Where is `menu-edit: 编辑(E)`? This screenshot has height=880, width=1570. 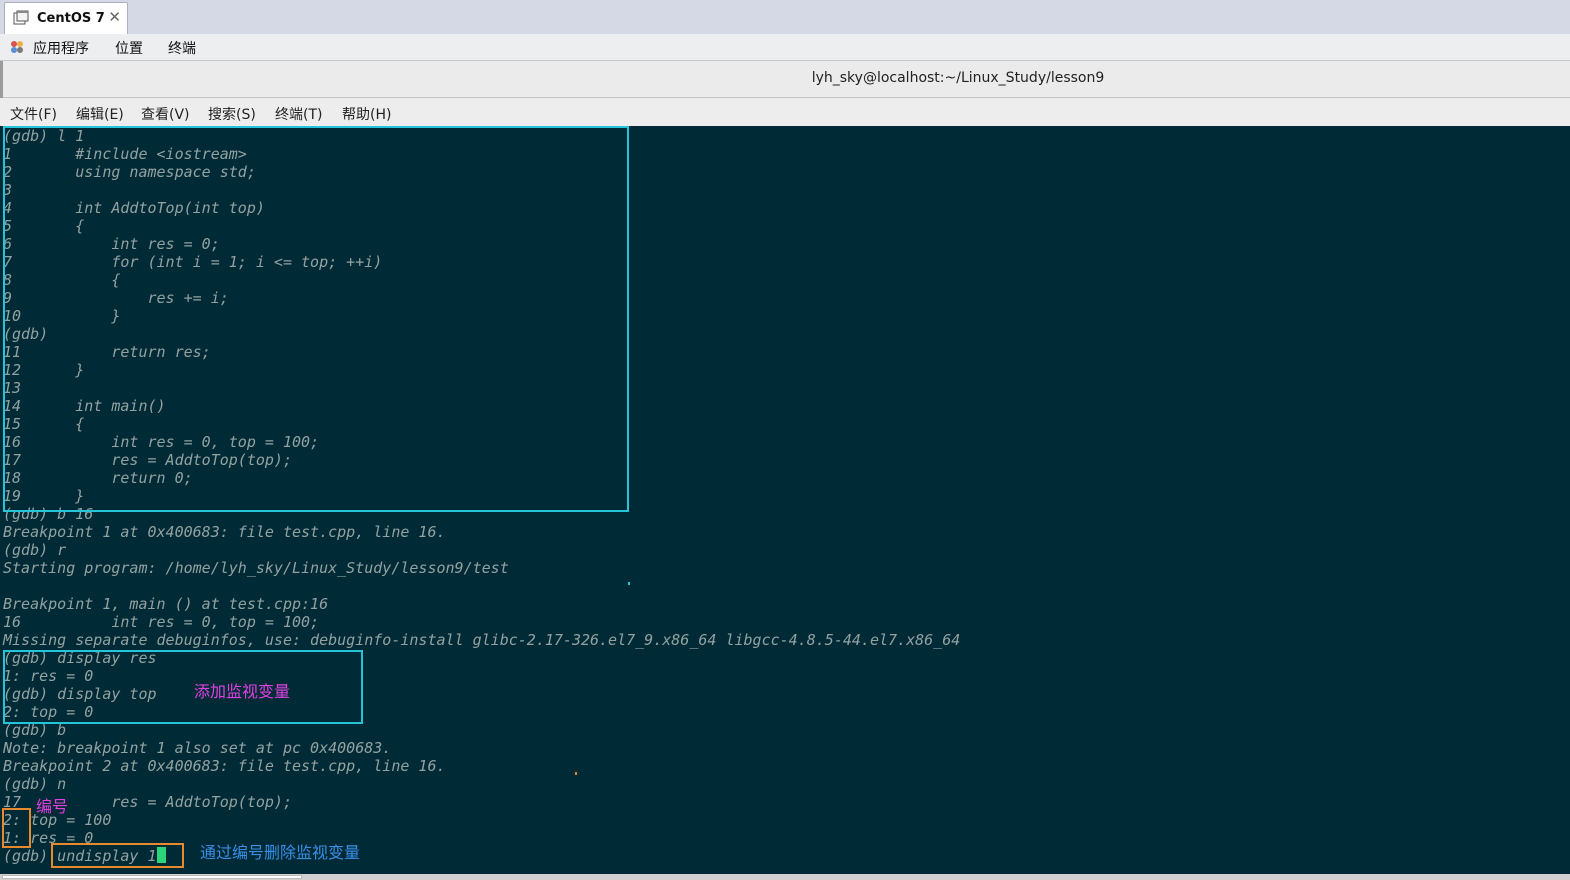 menu-edit: 编辑(E) is located at coordinates (100, 114).